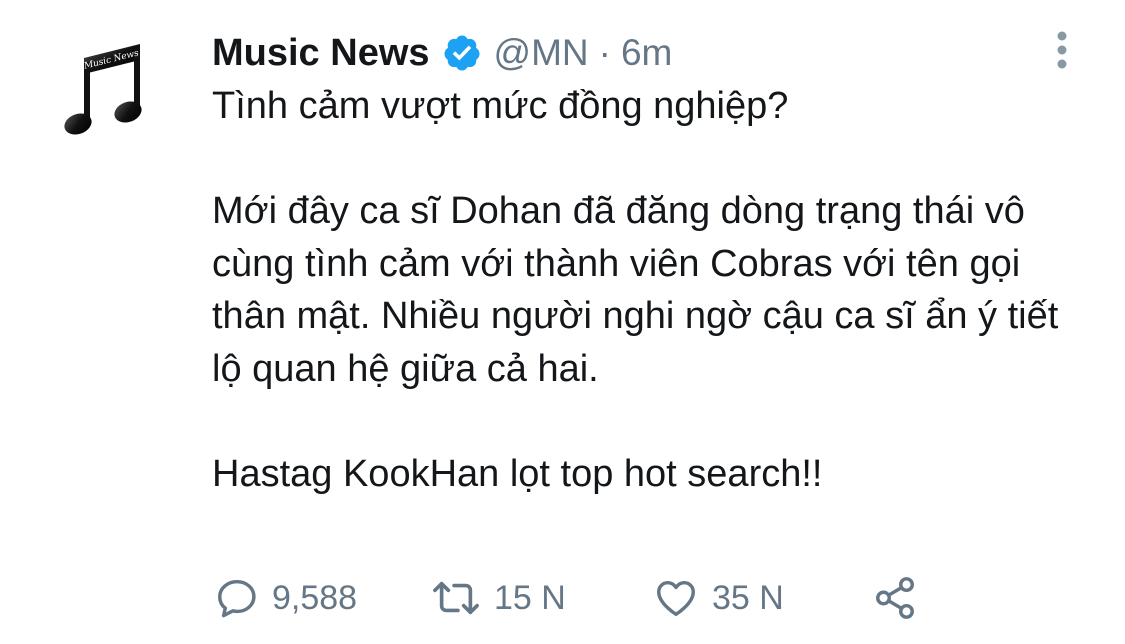  I want to click on reply-count: 9,588, so click(315, 597).